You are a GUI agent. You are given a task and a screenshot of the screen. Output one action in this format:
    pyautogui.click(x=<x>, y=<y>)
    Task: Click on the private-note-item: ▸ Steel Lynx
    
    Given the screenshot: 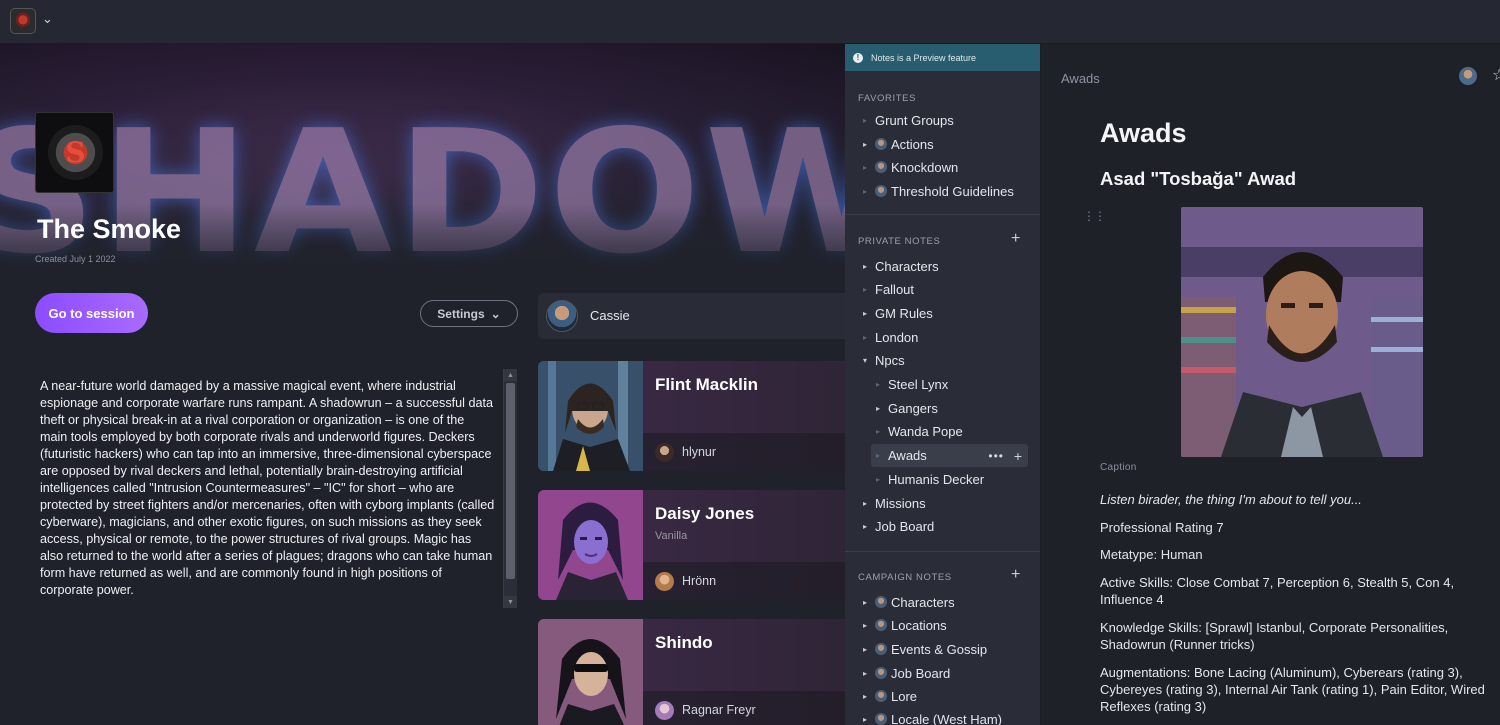 What is the action you would take?
    pyautogui.click(x=912, y=384)
    